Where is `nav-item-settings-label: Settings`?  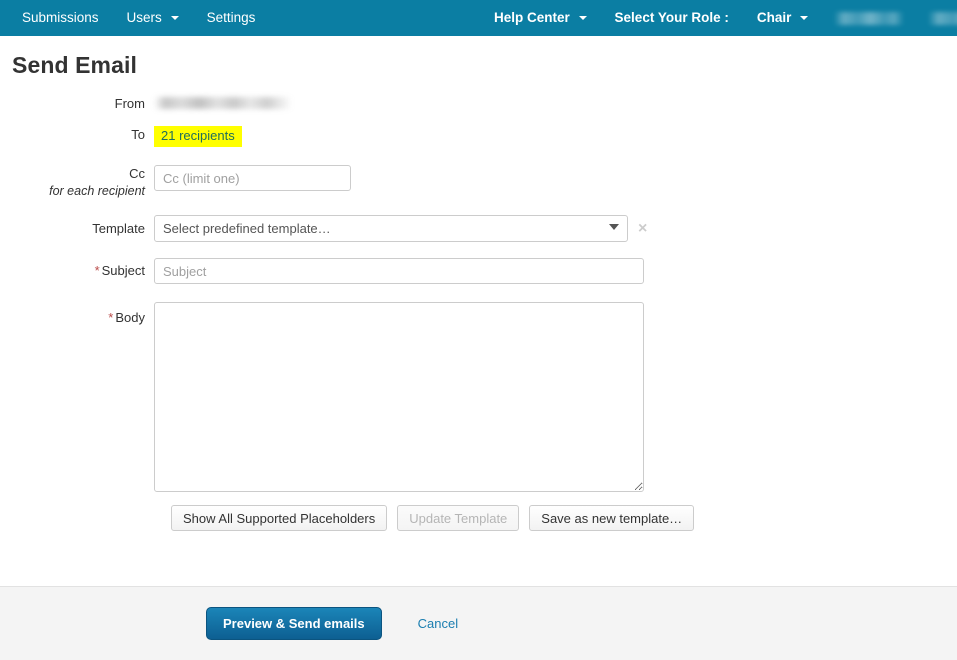 nav-item-settings-label: Settings is located at coordinates (231, 17).